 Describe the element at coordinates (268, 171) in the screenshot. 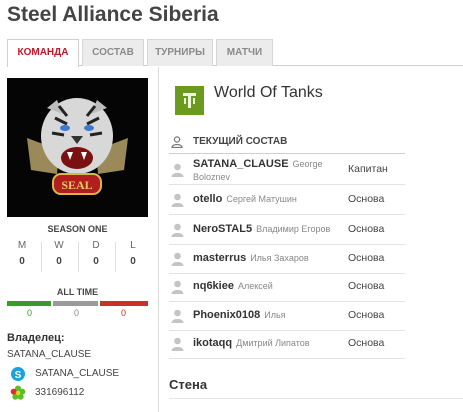

I see `member-nickname: SATANA_CLAUSE George Boloznev` at that location.